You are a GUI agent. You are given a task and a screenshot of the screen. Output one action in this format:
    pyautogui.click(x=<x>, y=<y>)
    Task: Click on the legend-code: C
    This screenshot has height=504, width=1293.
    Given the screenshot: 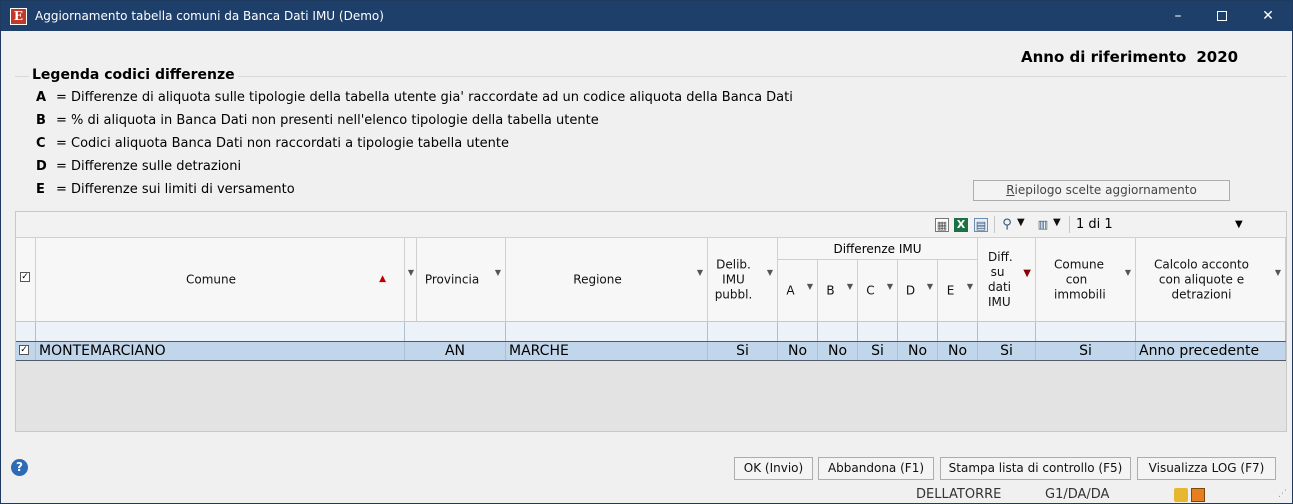 What is the action you would take?
    pyautogui.click(x=41, y=143)
    